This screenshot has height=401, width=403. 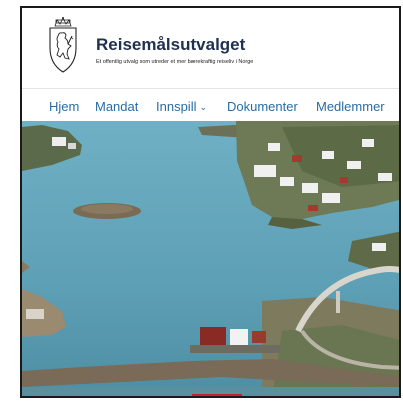 I want to click on nav-item-mandat: Mandat, so click(x=116, y=106).